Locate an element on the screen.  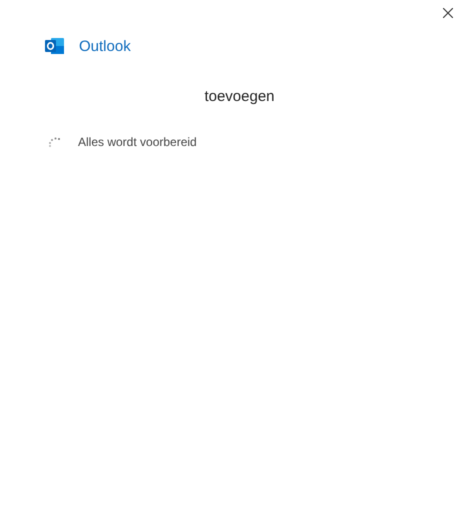
status-message: Alles wordt voorbereid is located at coordinates (137, 142).